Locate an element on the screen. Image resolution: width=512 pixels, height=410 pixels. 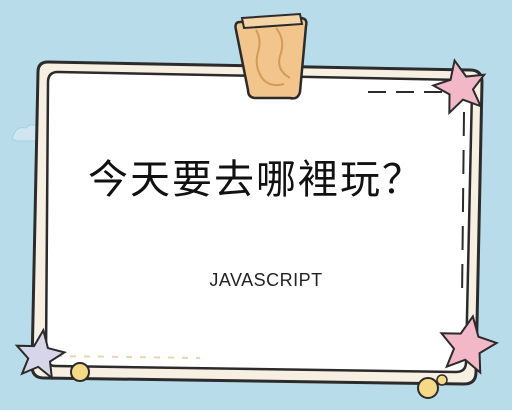
card-subtitle: JAVASCRIPT is located at coordinates (266, 280).